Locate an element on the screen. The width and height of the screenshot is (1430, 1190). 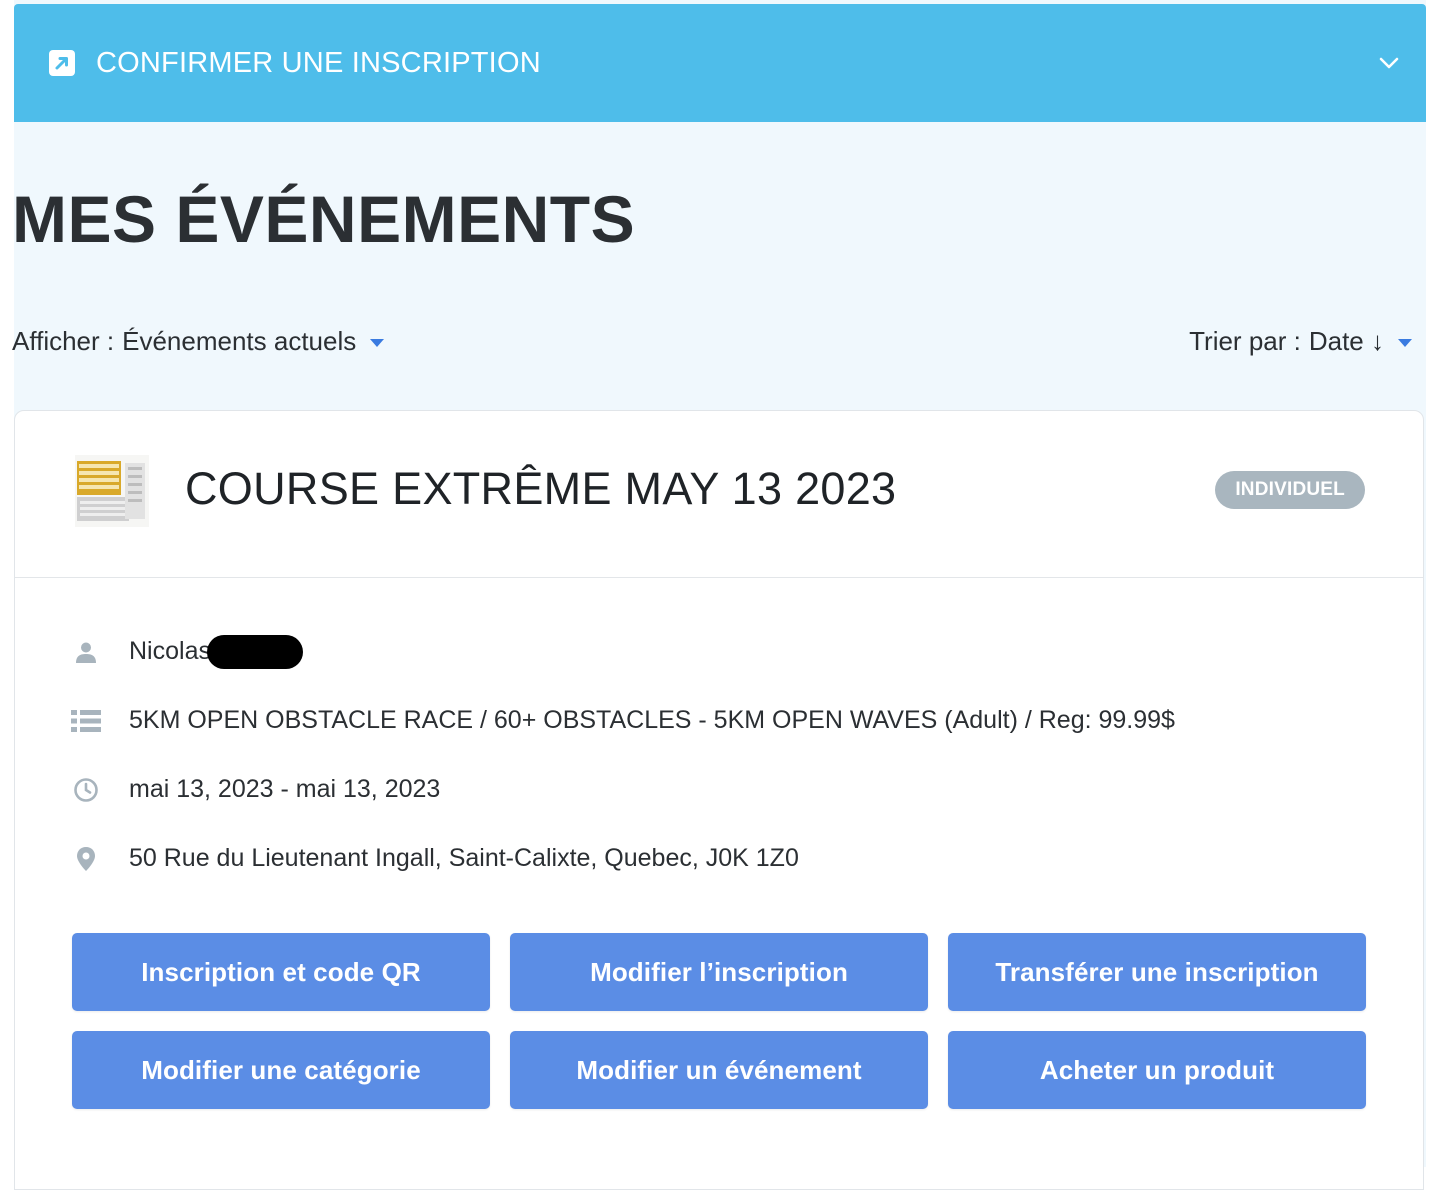
edit-category-button: Modifier une catégorie is located at coordinates (281, 1070).